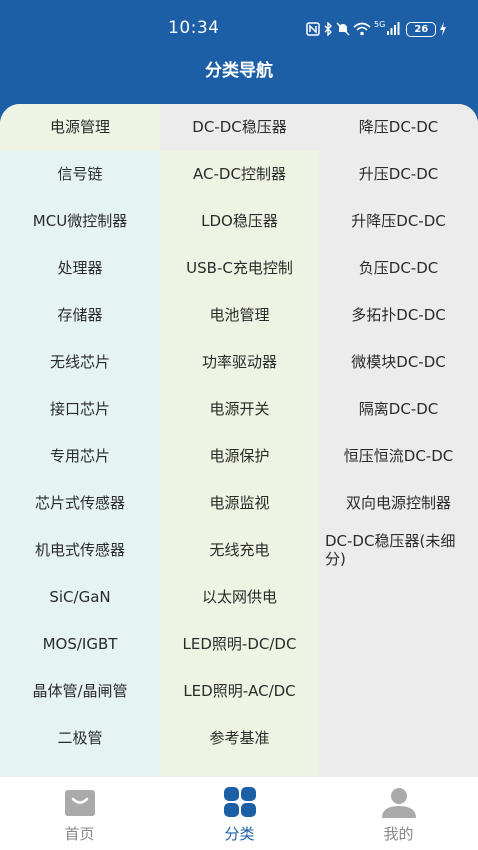  What do you see at coordinates (239, 550) in the screenshot?
I see `subcategory-item: 无线充电` at bounding box center [239, 550].